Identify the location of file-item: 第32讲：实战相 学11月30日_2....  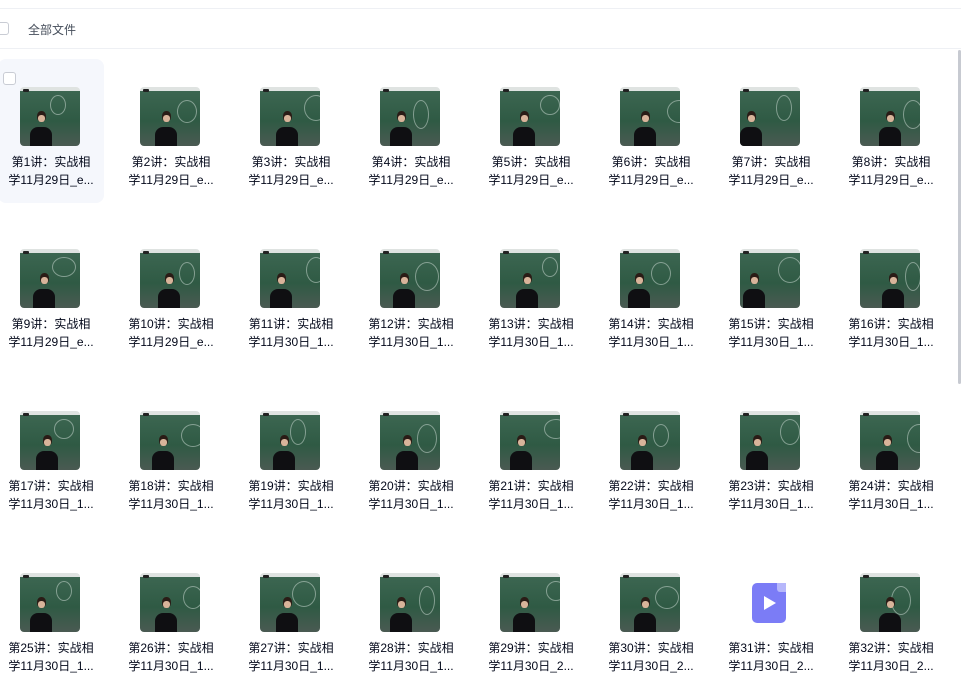
(891, 617).